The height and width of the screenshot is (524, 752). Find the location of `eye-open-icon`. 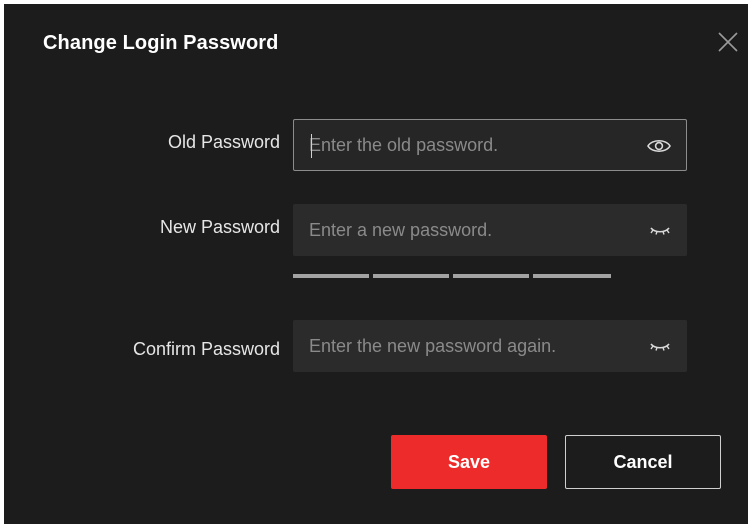

eye-open-icon is located at coordinates (659, 146).